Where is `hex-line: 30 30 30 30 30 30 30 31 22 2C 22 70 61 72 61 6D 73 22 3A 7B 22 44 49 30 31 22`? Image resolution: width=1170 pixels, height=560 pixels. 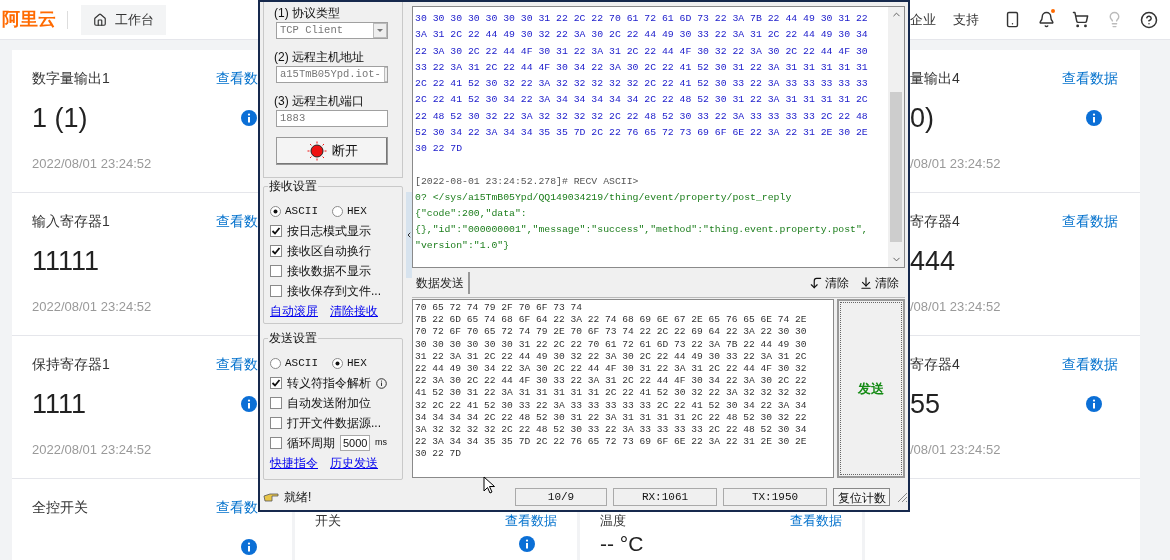 hex-line: 30 30 30 30 30 30 30 31 22 2C 22 70 61 72 61 6D 73 22 3A 7B 22 44 49 30 31 22 is located at coordinates (641, 19).